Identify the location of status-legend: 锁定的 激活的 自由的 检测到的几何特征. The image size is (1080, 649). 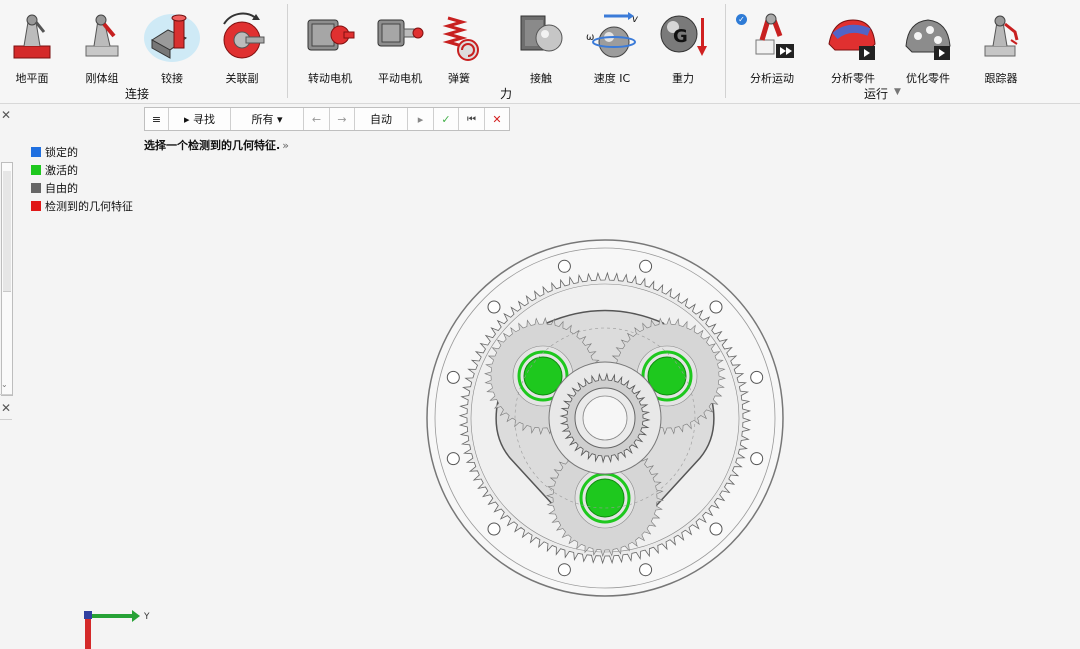
(82, 179).